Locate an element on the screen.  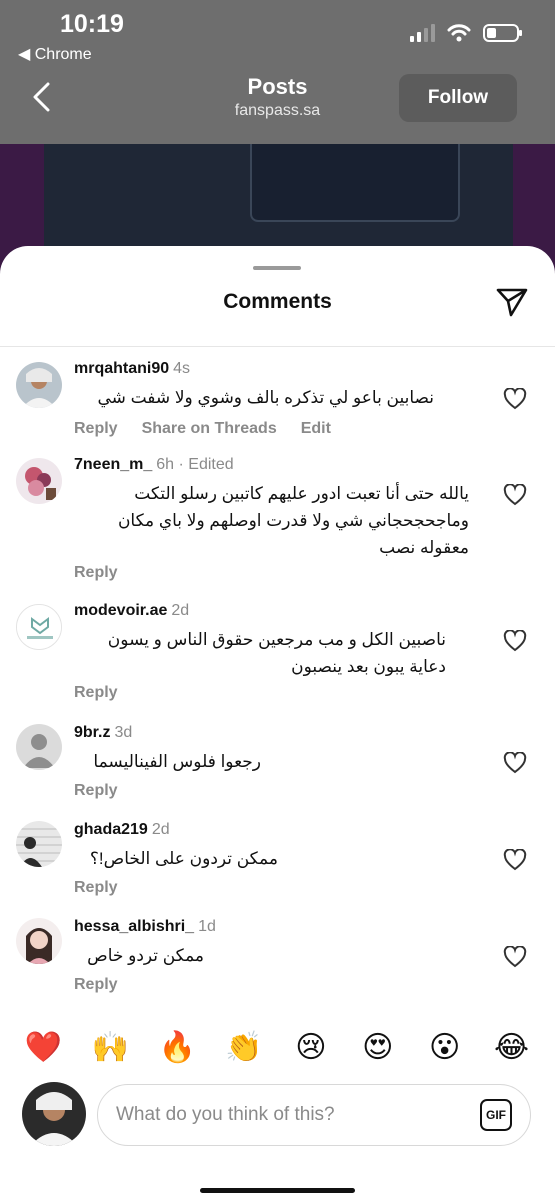
emoji-raised-hands-button: 🙌 is located at coordinates (110, 1047).